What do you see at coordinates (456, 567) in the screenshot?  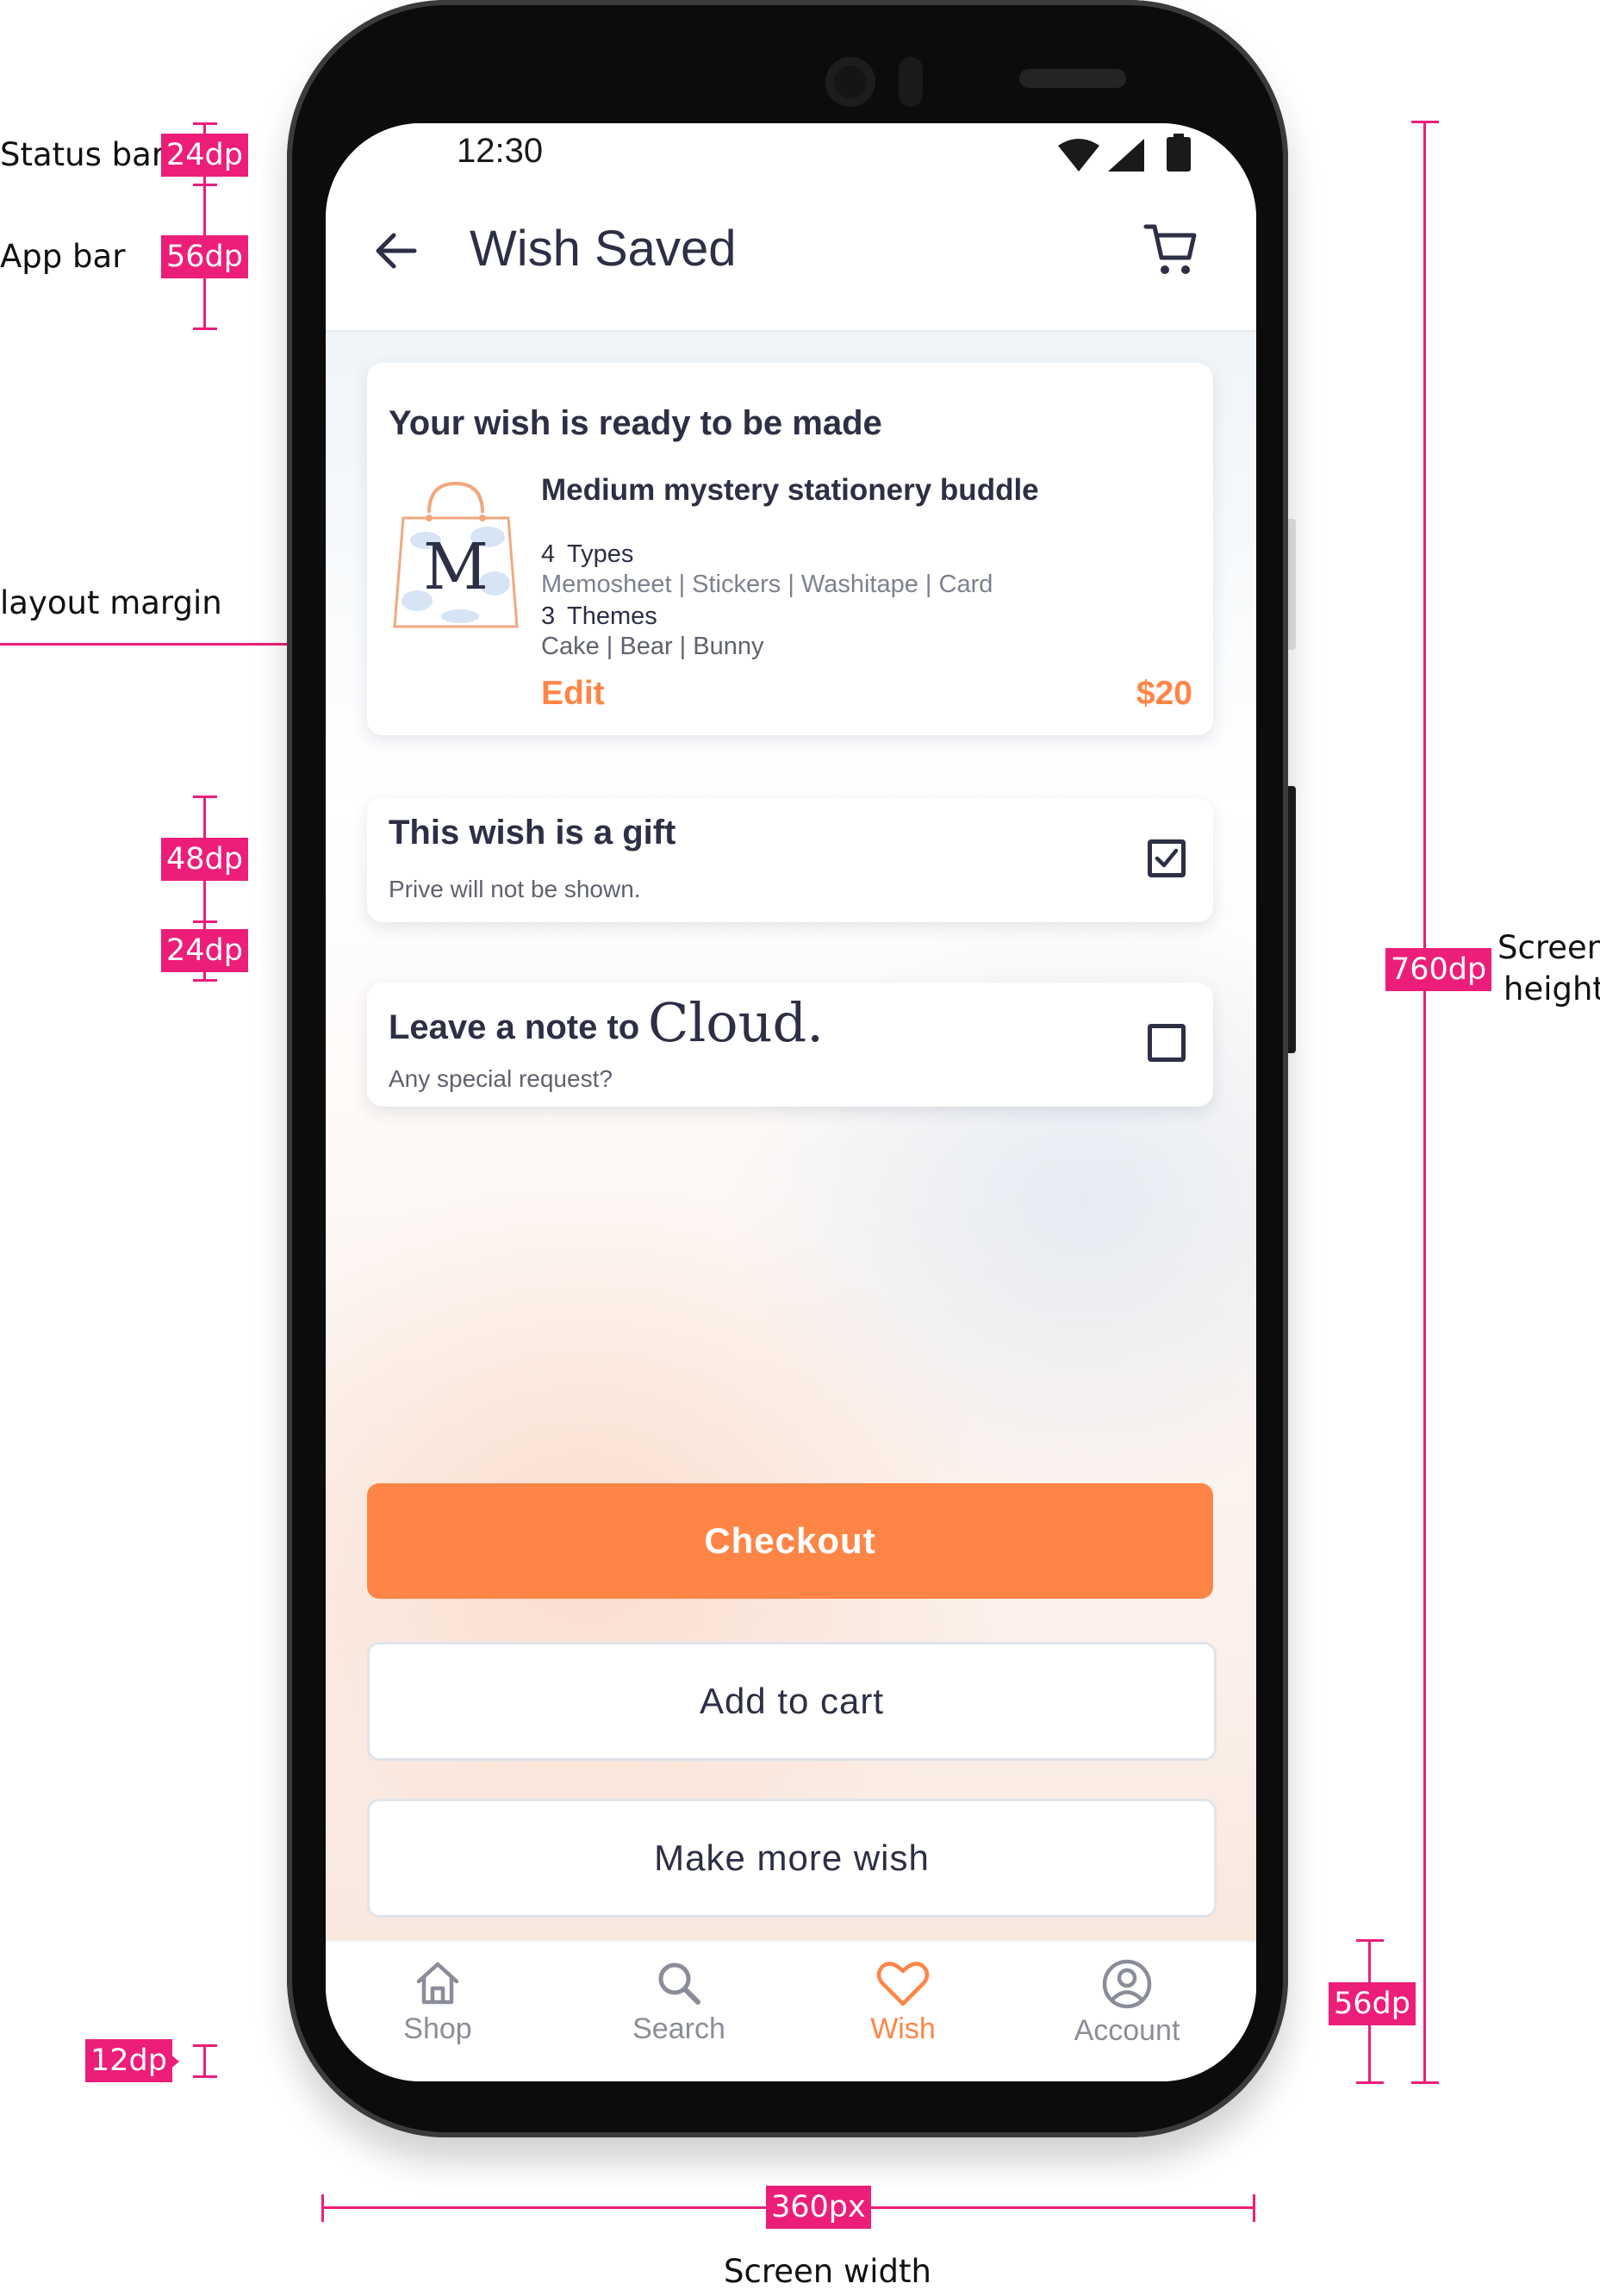 I see `bag-letter: M` at bounding box center [456, 567].